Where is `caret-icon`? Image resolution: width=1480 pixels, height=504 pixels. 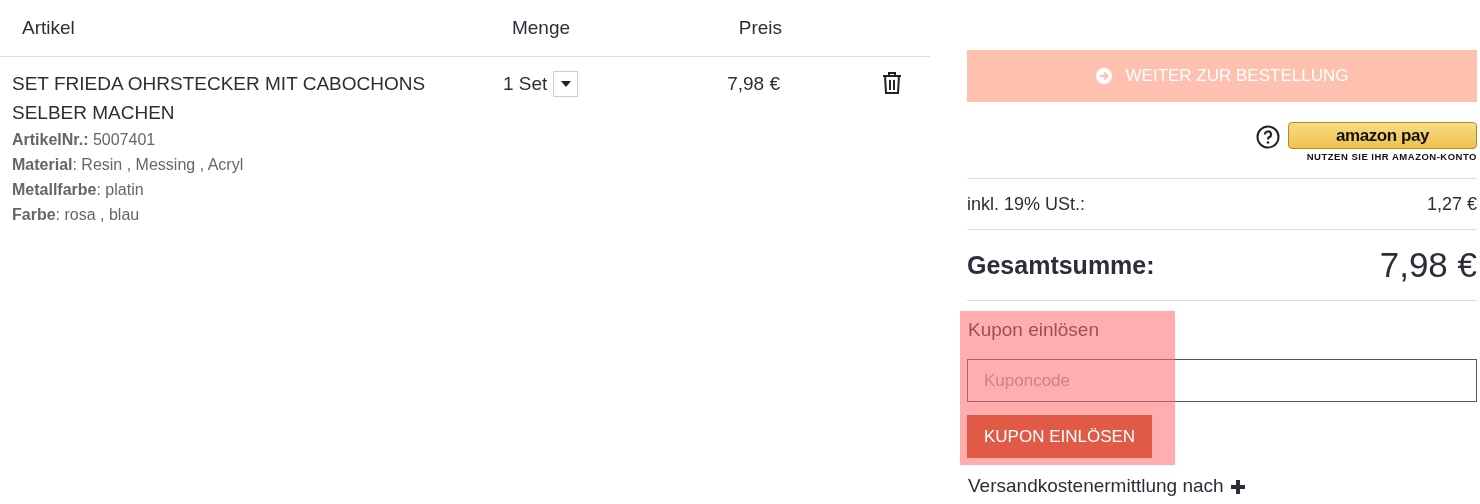 caret-icon is located at coordinates (565, 83).